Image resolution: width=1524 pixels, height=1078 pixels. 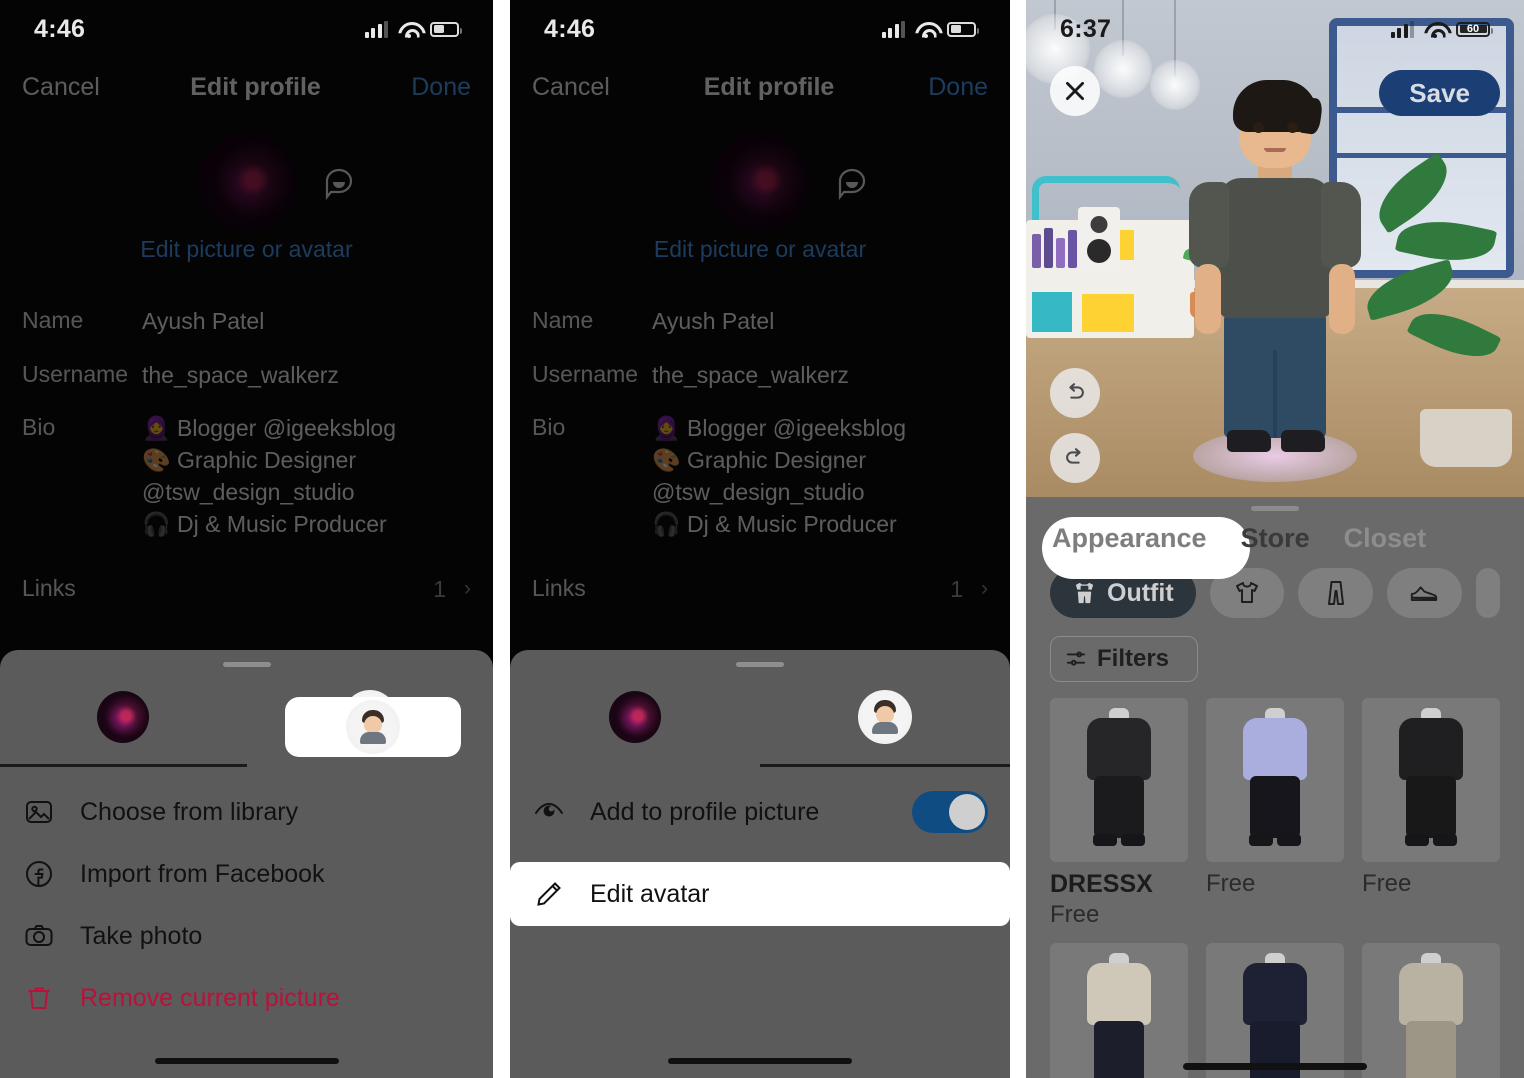 I want to click on eye-icon, so click(x=549, y=812).